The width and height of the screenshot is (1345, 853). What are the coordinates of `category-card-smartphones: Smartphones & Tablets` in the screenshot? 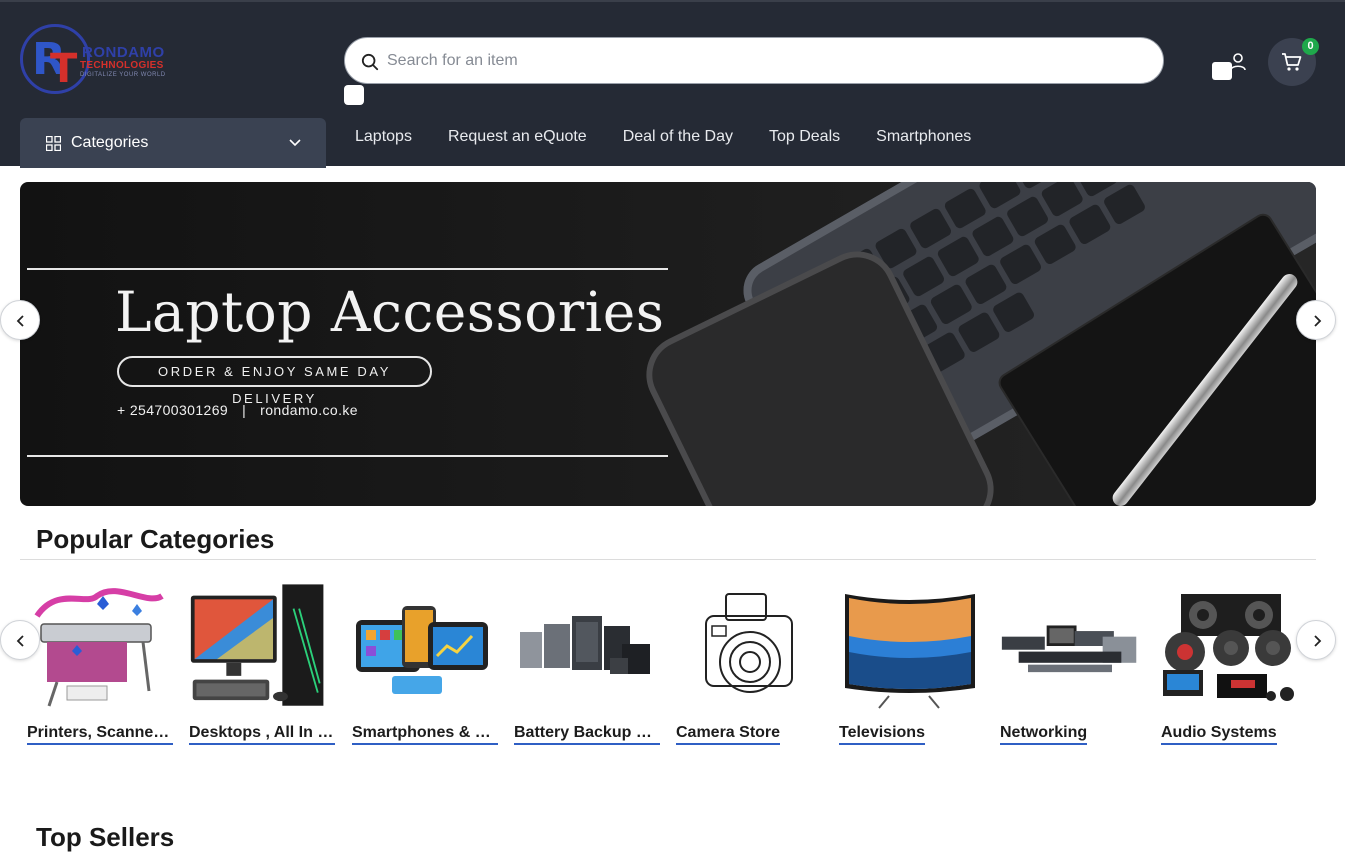 It's located at (427, 661).